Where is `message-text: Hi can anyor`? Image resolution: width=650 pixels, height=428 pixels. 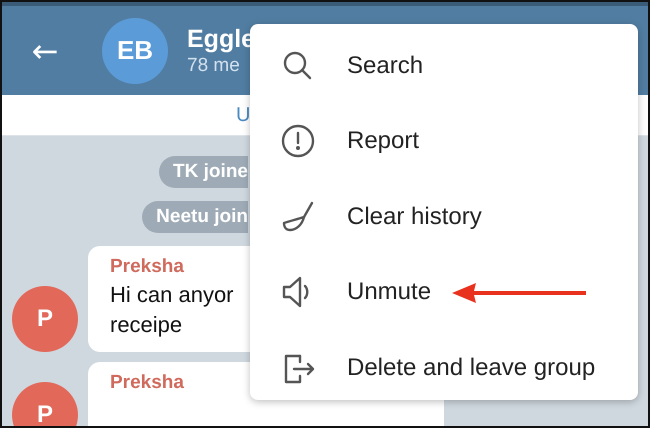 message-text: Hi can anyor is located at coordinates (172, 295).